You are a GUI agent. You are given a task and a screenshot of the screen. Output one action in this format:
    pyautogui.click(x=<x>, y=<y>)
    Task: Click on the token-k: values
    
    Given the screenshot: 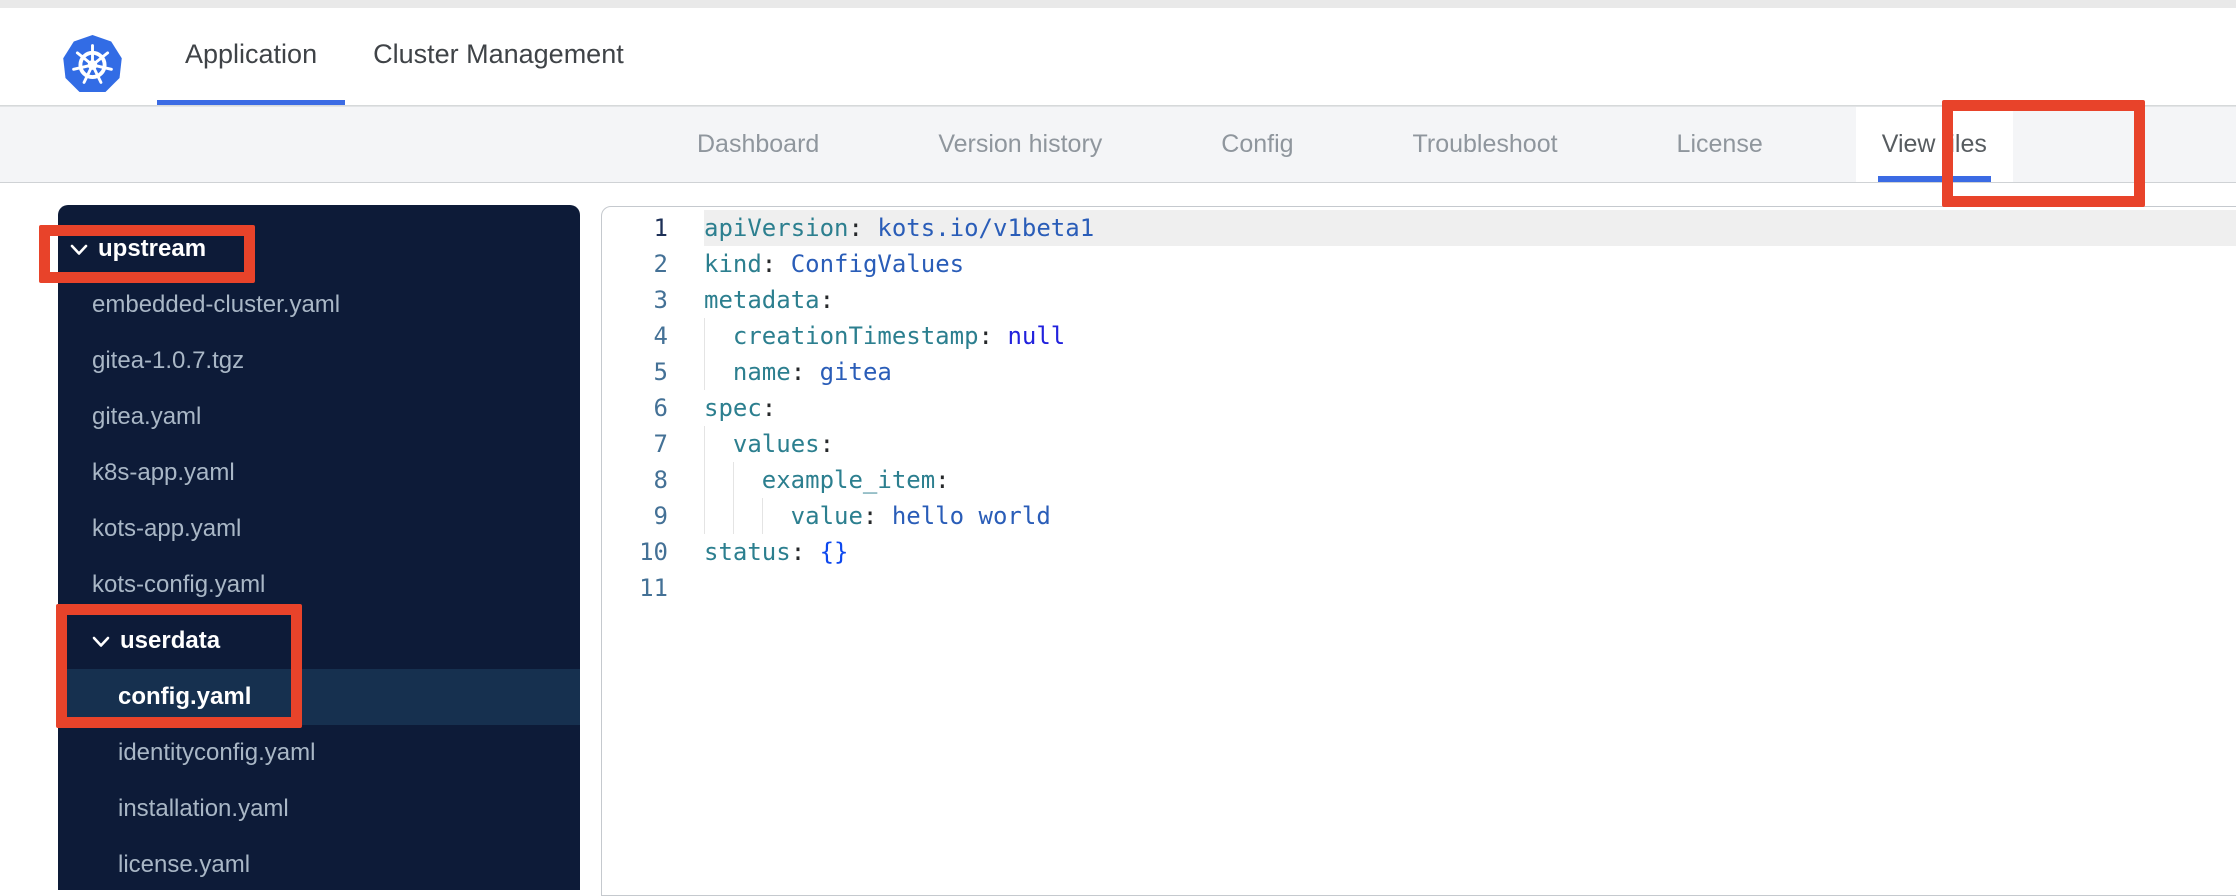 What is the action you would take?
    pyautogui.click(x=776, y=444)
    